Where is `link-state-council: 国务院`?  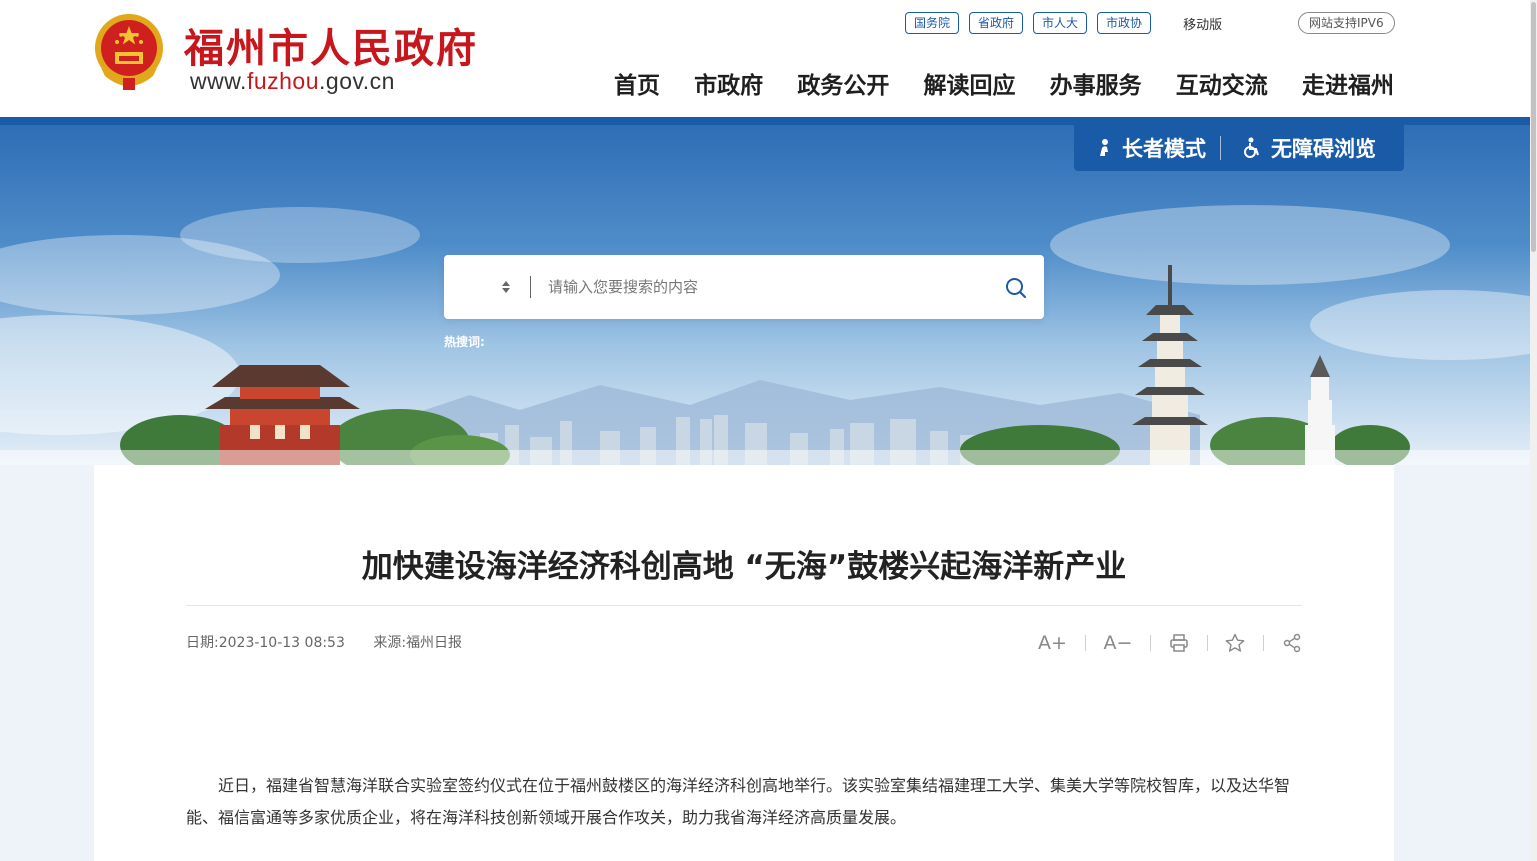 link-state-council: 国务院 is located at coordinates (932, 23).